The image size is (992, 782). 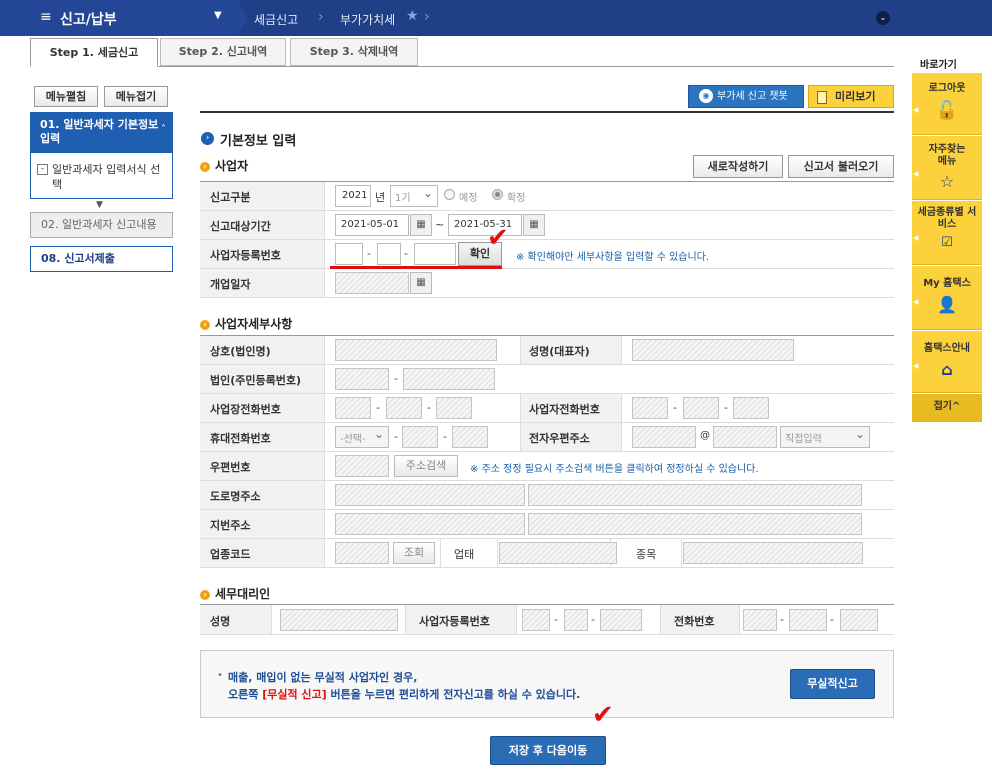 I want to click on bizno-part3-input, so click(x=435, y=254).